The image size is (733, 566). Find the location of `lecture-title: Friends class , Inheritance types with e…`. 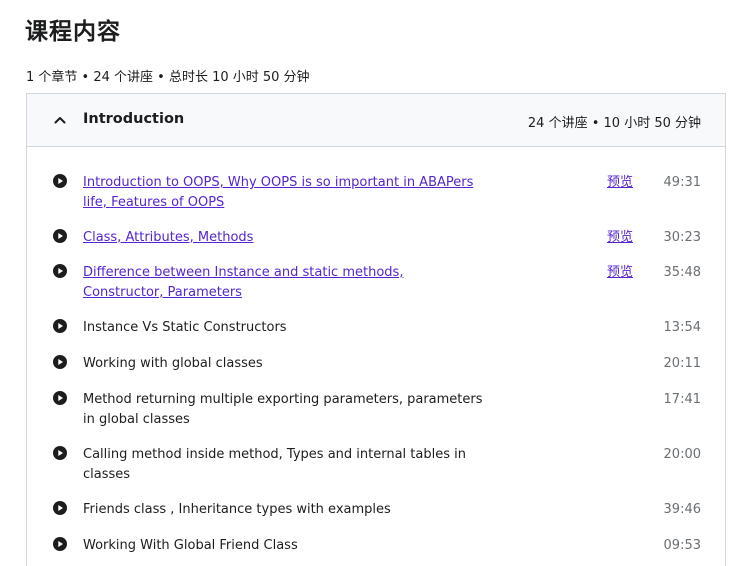

lecture-title: Friends class , Inheritance types with e… is located at coordinates (237, 509).